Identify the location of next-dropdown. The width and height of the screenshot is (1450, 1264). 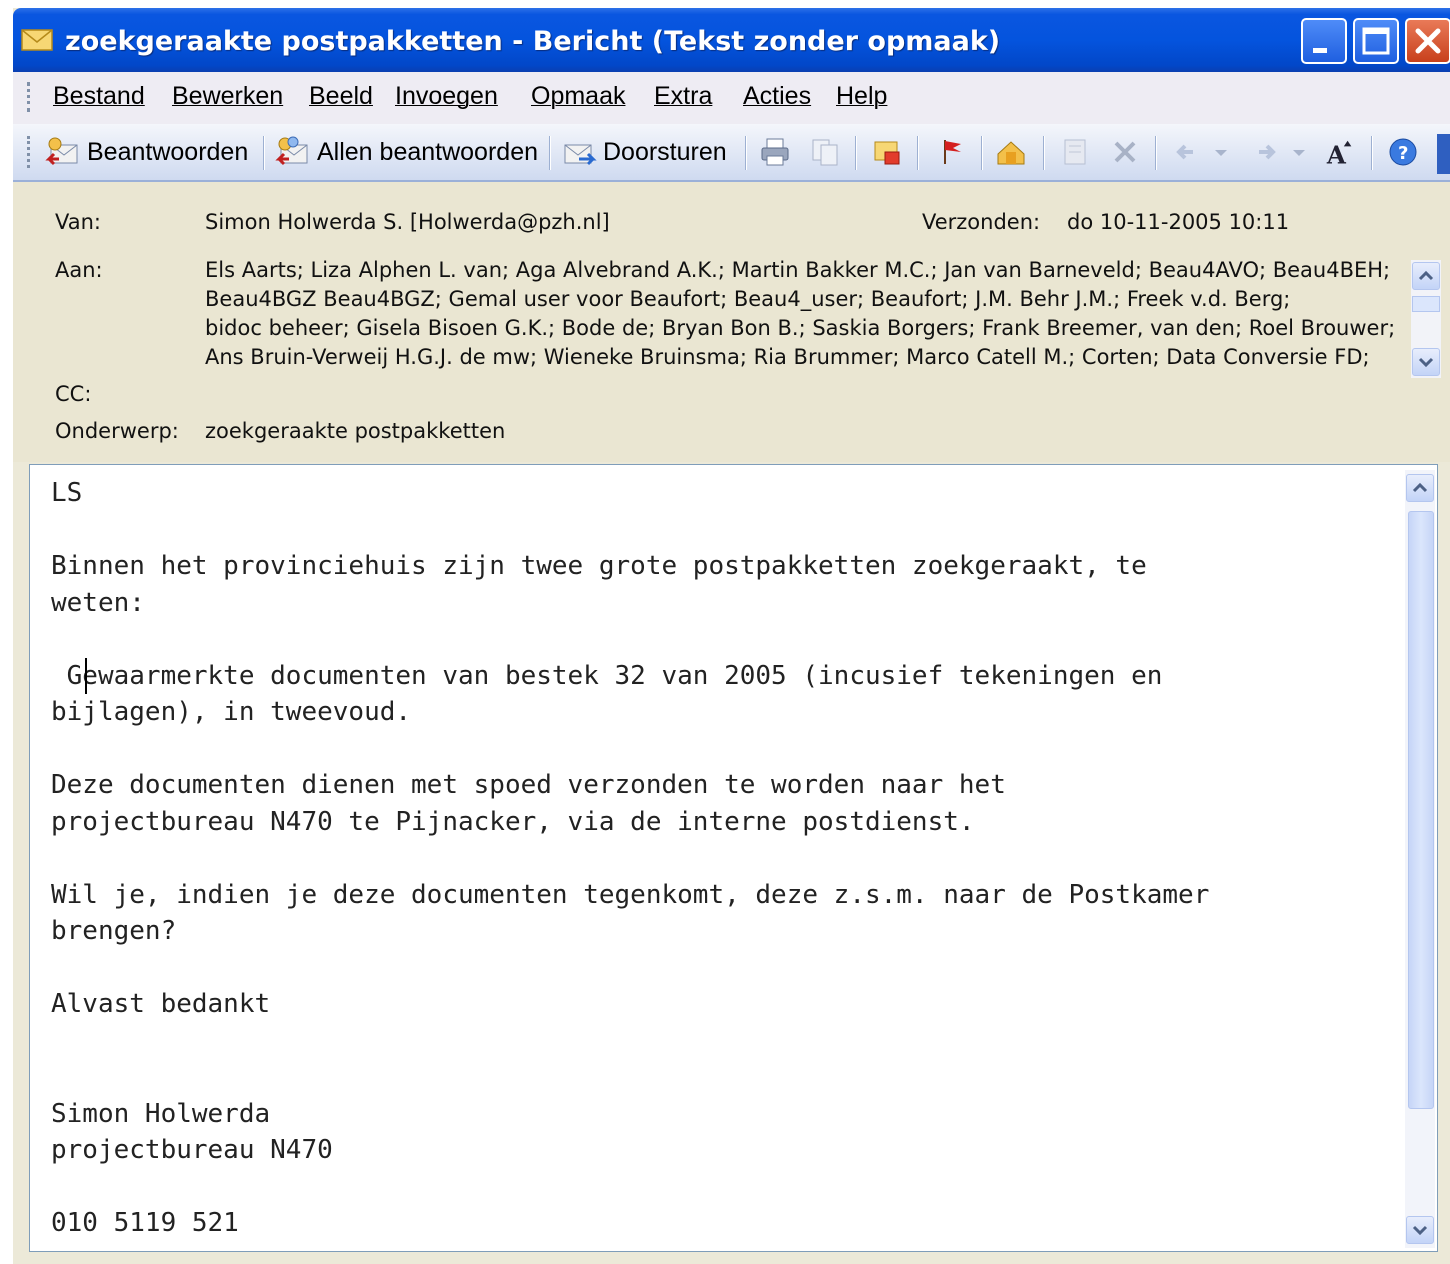
(1299, 152).